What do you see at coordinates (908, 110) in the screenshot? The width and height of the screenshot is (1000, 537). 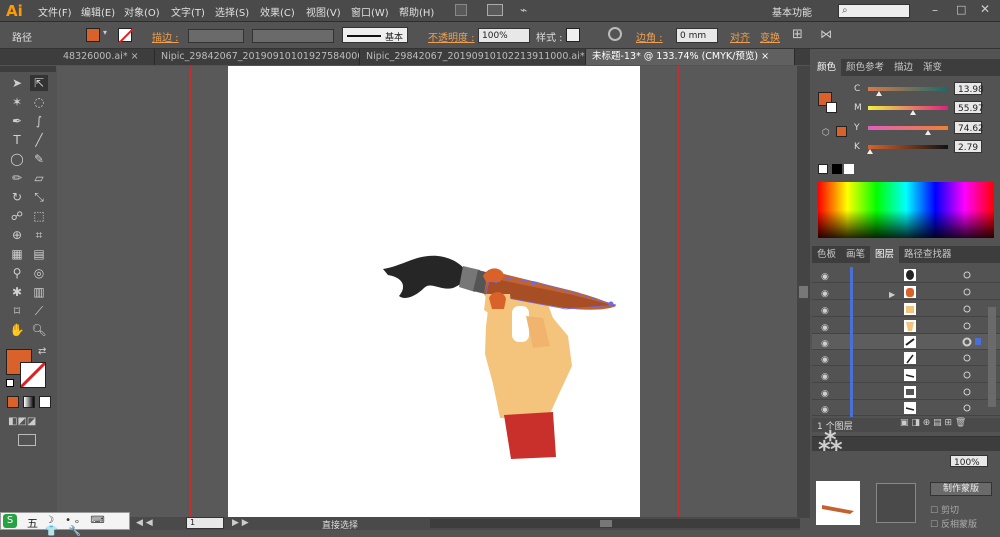 I see `channel-m-slider` at bounding box center [908, 110].